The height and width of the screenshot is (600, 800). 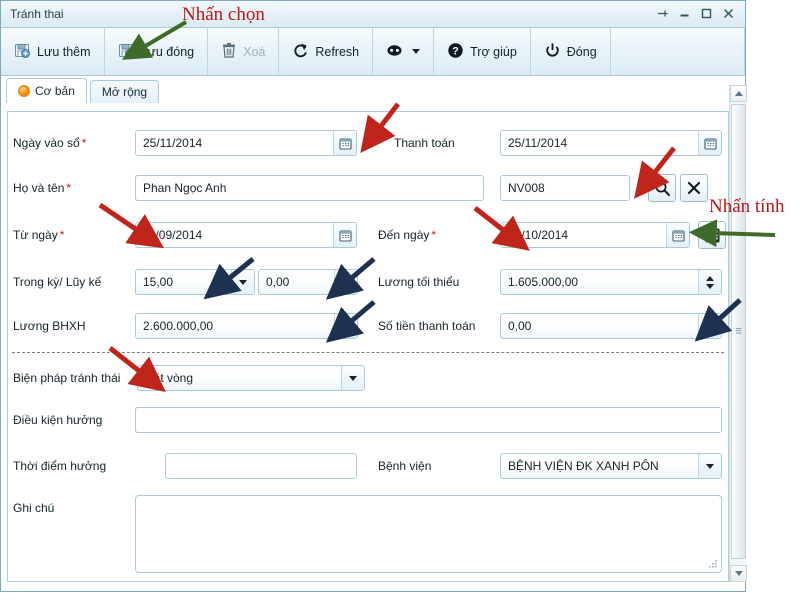 I want to click on tab-basic: Cơ bản, so click(x=46, y=90).